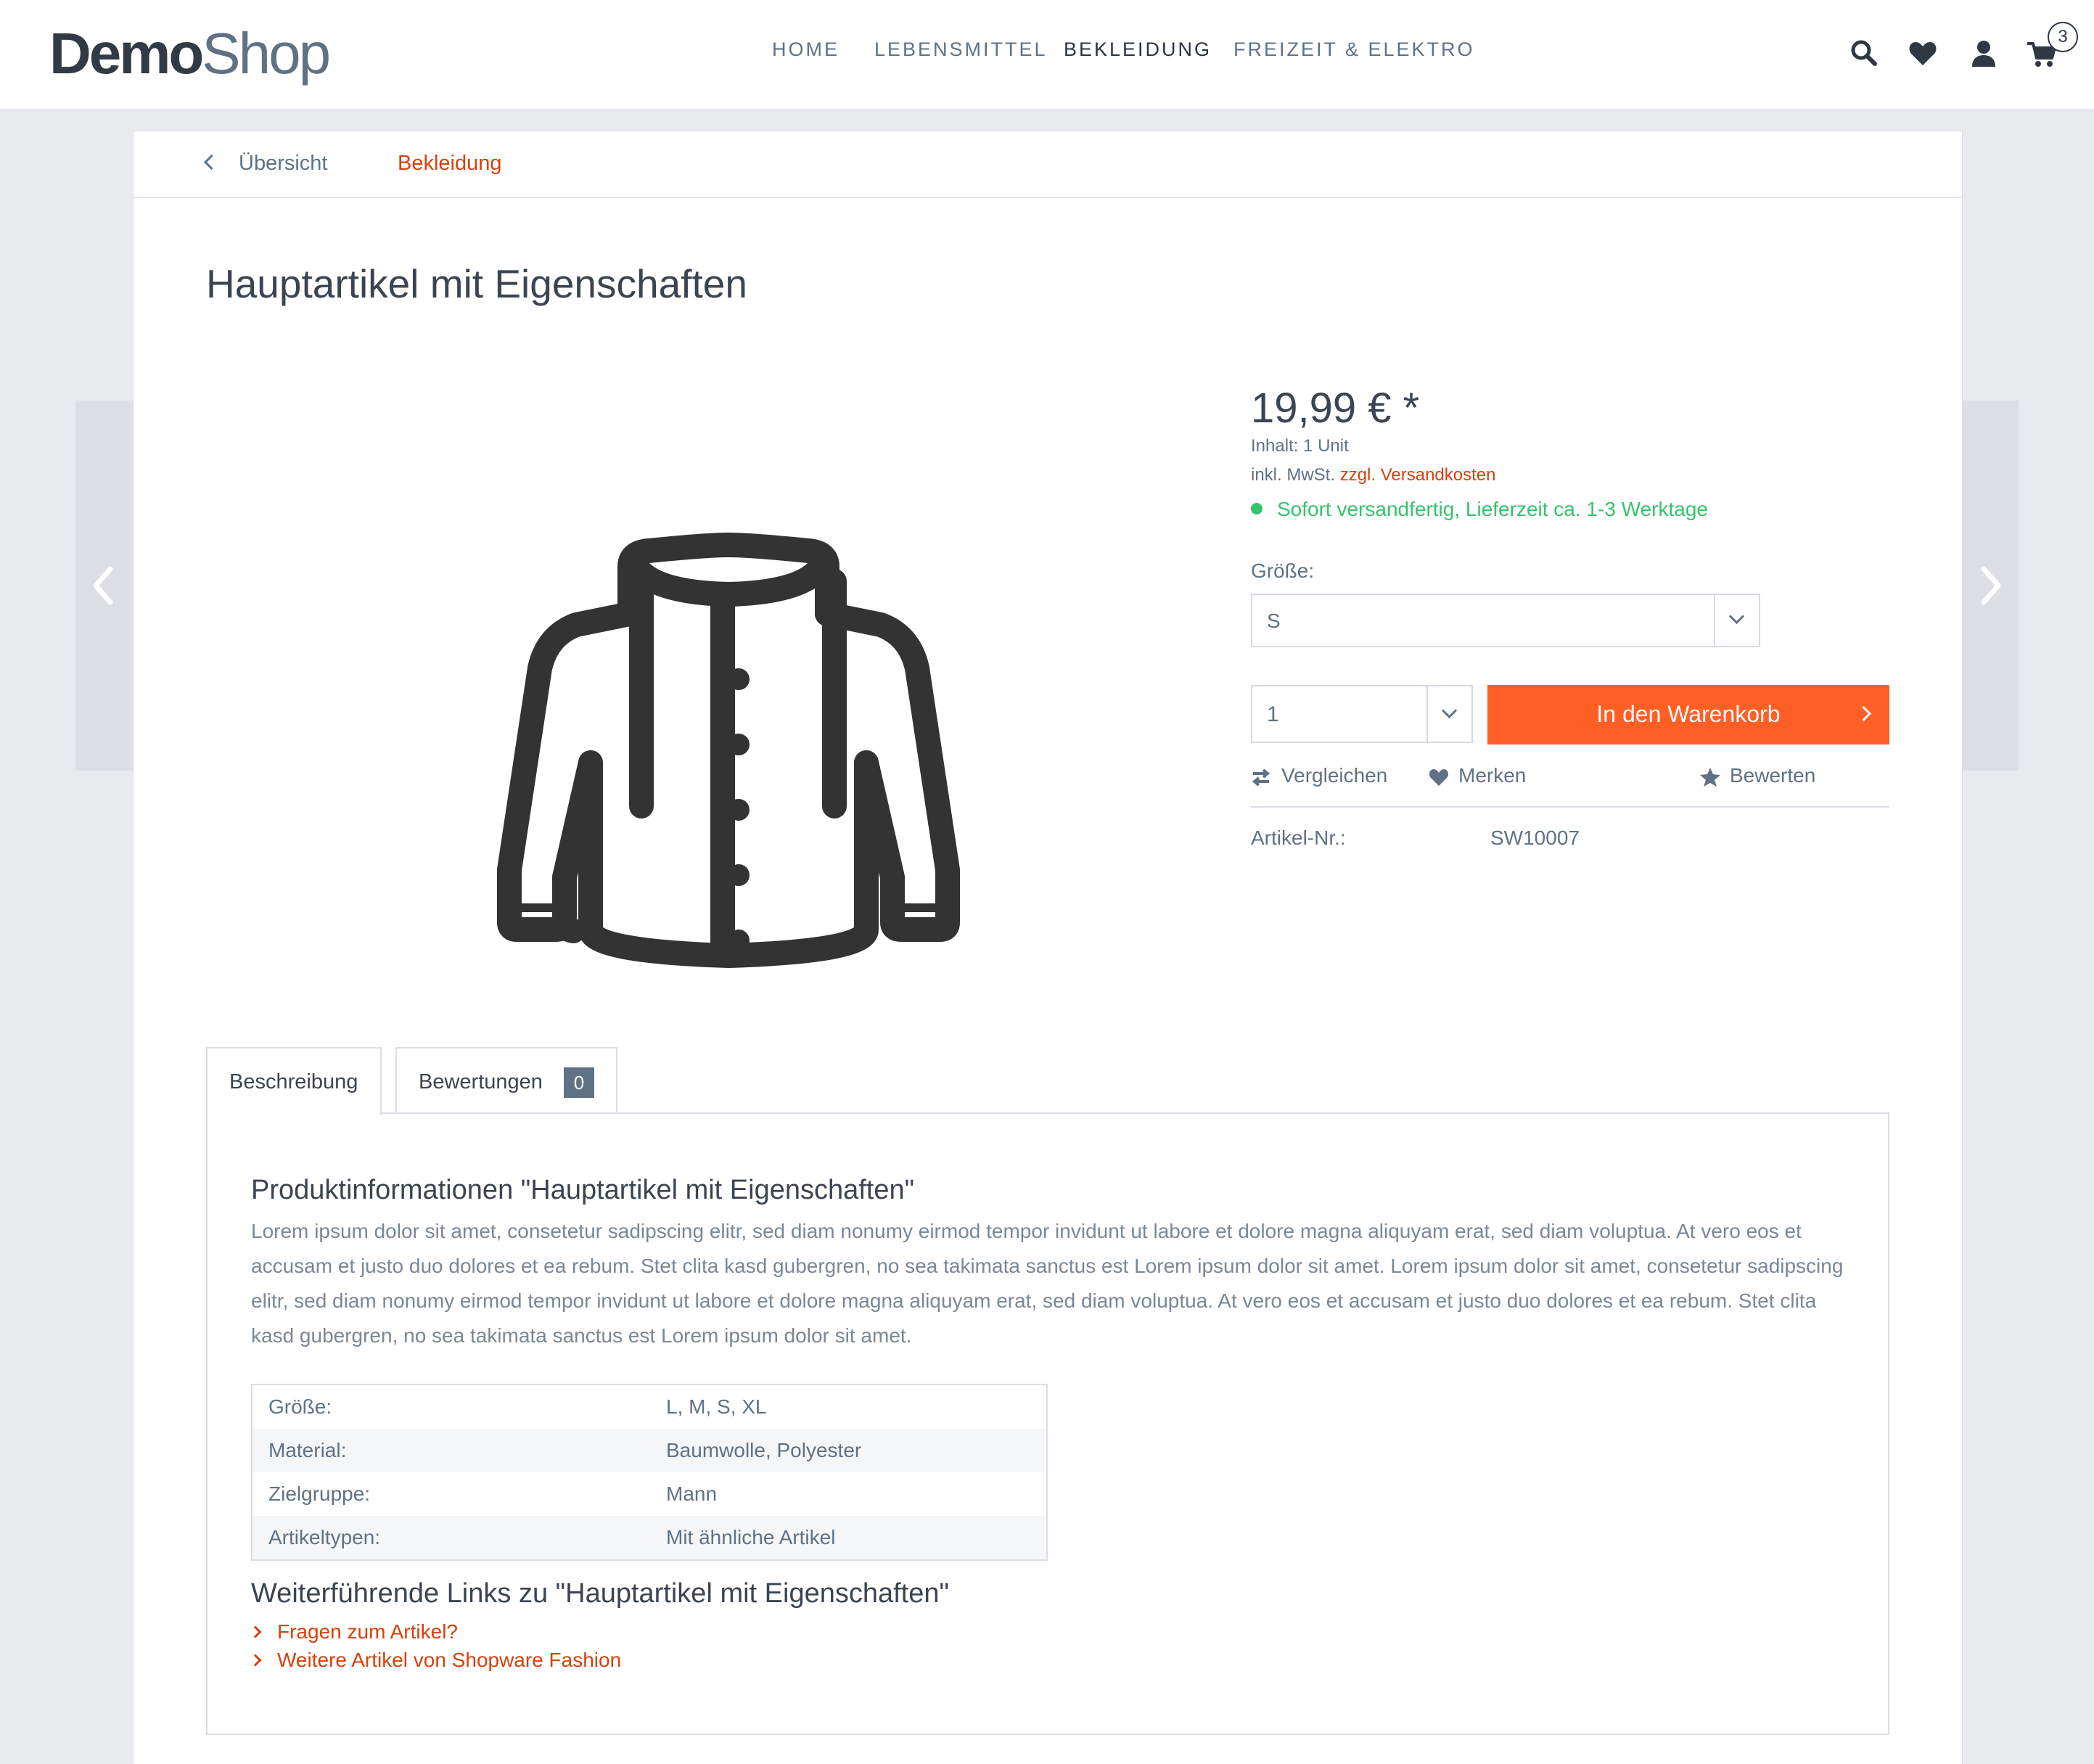 This screenshot has height=1764, width=2094. I want to click on remember-label: Merken, so click(1492, 775).